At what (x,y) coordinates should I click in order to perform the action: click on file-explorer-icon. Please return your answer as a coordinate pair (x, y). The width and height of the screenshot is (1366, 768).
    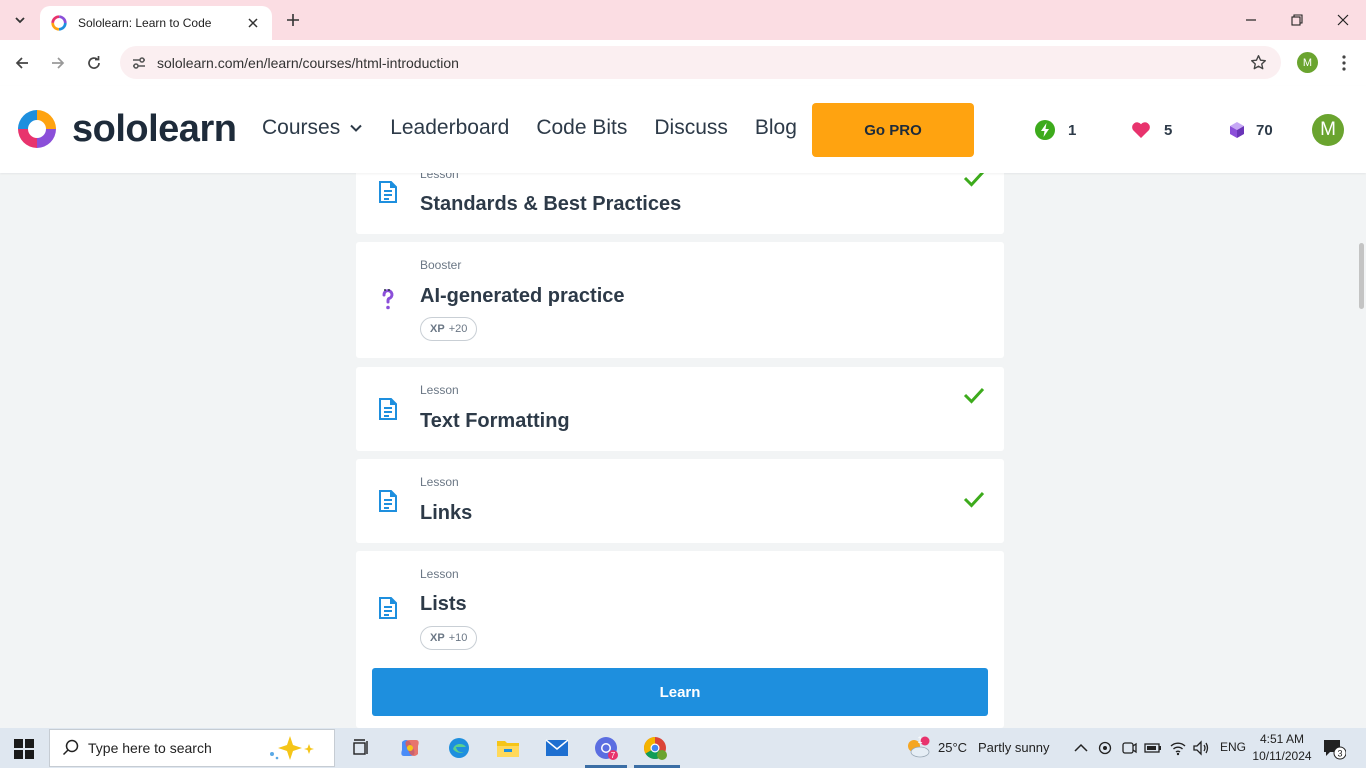
    Looking at the image, I should click on (508, 748).